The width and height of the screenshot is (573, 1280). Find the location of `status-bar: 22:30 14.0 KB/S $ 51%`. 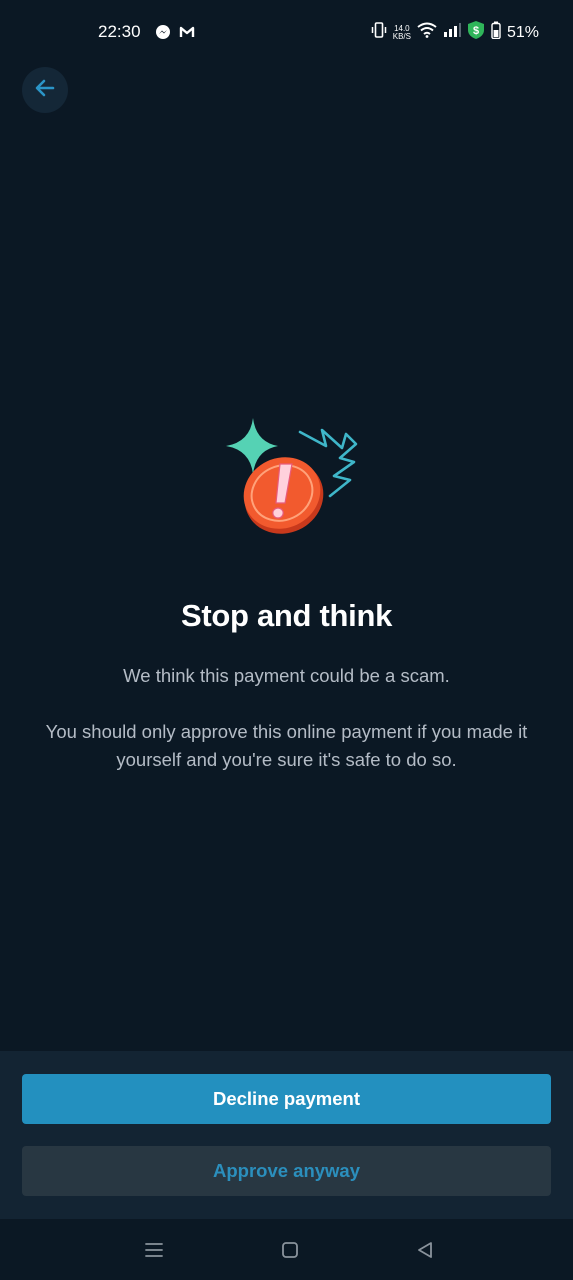

status-bar: 22:30 14.0 KB/S $ 51% is located at coordinates (286, 32).